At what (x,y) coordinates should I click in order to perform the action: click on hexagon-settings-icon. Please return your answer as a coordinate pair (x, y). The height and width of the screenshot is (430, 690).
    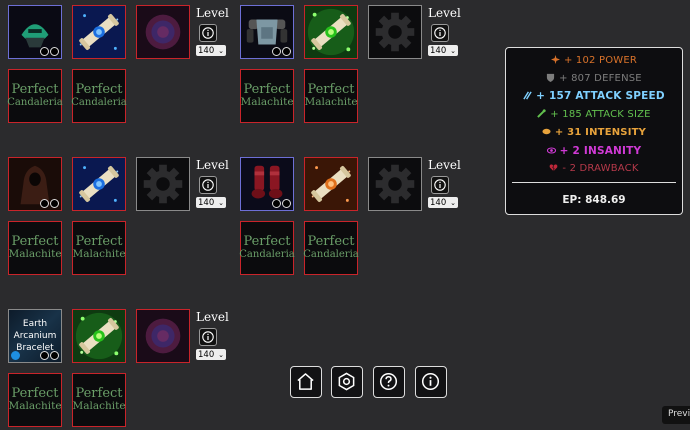
    Looking at the image, I should click on (346, 381).